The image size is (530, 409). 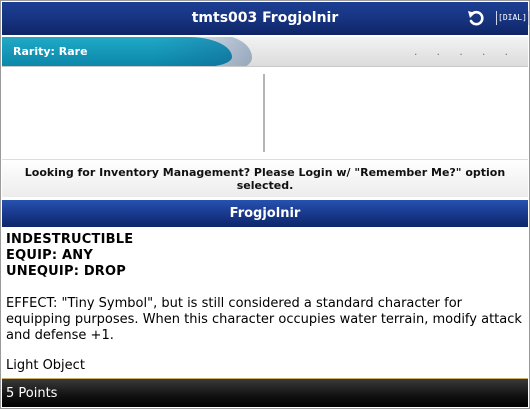 I want to click on rarity-swoosh-shade, so click(x=202, y=51).